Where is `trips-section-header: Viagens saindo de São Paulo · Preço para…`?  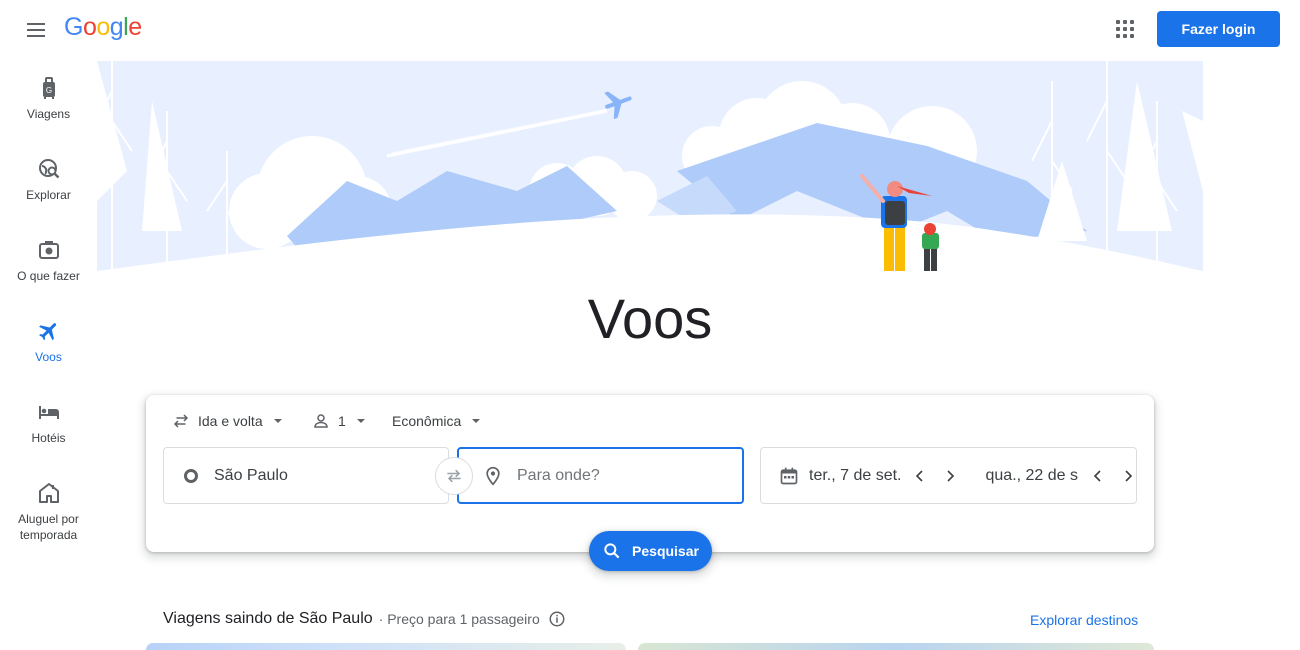 trips-section-header: Viagens saindo de São Paulo · Preço para… is located at coordinates (364, 619).